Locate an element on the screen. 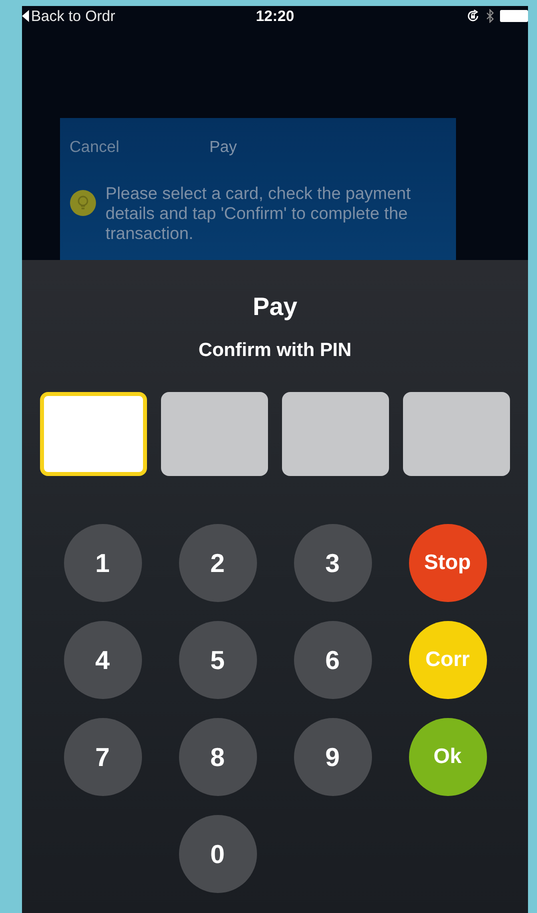 The height and width of the screenshot is (913, 537). digit-key: 7 is located at coordinates (103, 757).